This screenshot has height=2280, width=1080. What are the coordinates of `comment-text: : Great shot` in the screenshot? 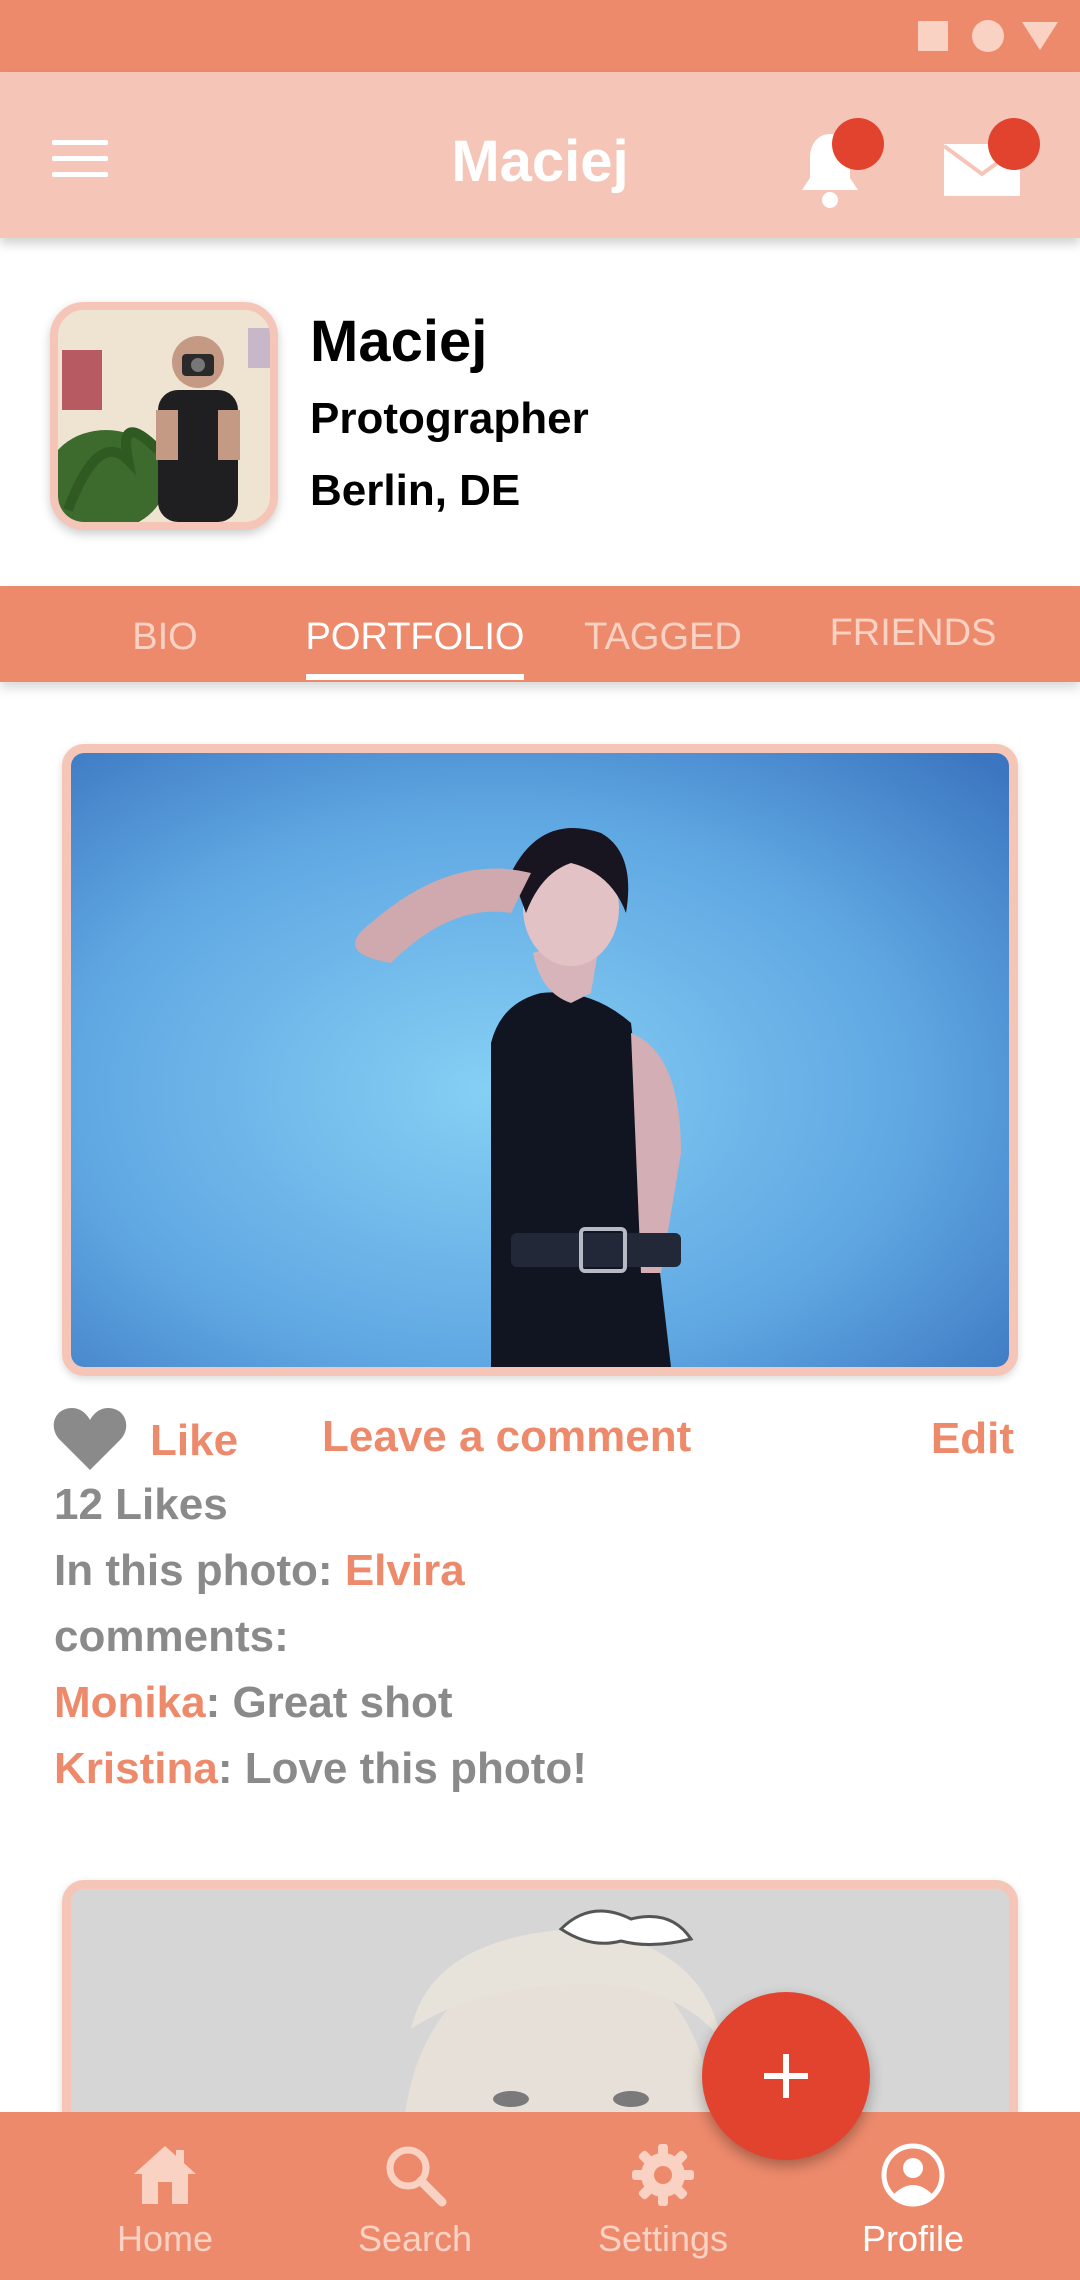 It's located at (329, 1702).